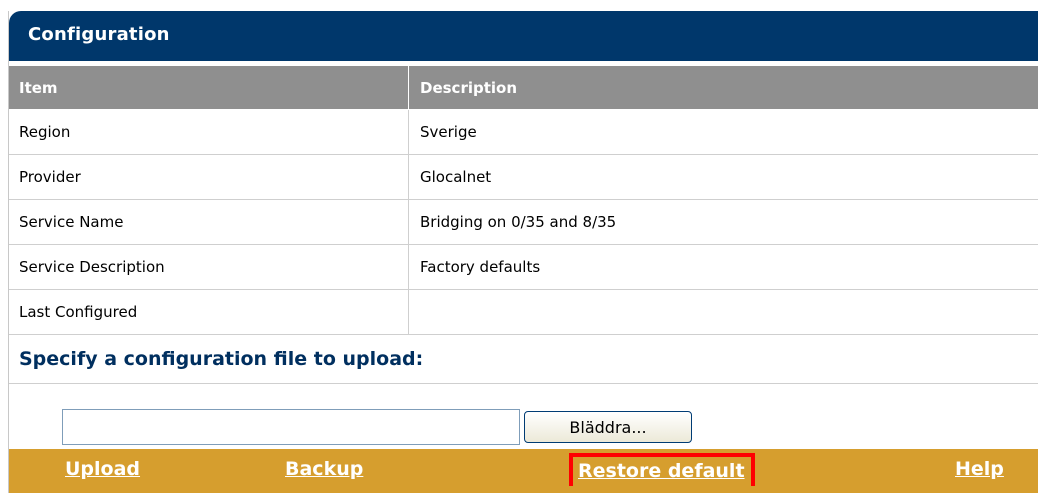 The height and width of the screenshot is (493, 1038). What do you see at coordinates (448, 132) in the screenshot?
I see `description-cell: Sverige` at bounding box center [448, 132].